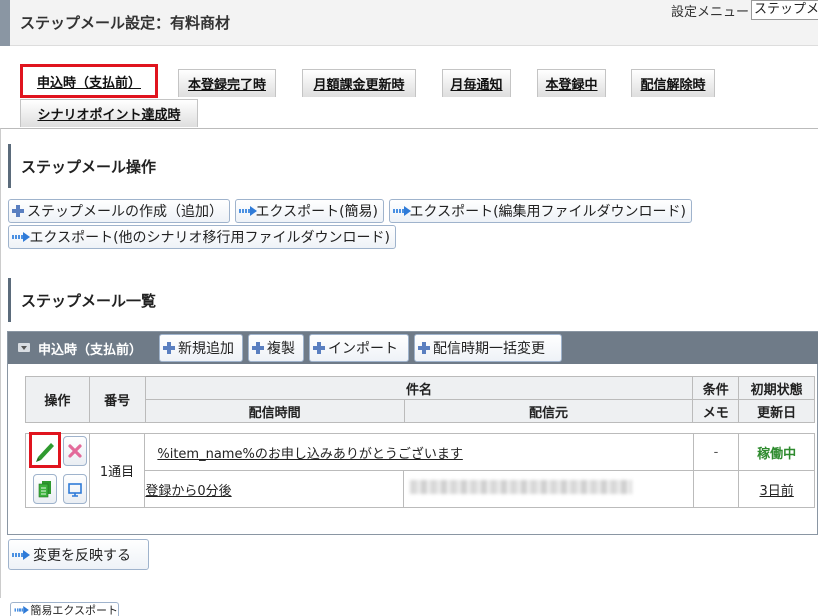 The height and width of the screenshot is (616, 818). Describe the element at coordinates (476, 83) in the screenshot. I see `tab-monthly-notice: 月毎通知` at that location.